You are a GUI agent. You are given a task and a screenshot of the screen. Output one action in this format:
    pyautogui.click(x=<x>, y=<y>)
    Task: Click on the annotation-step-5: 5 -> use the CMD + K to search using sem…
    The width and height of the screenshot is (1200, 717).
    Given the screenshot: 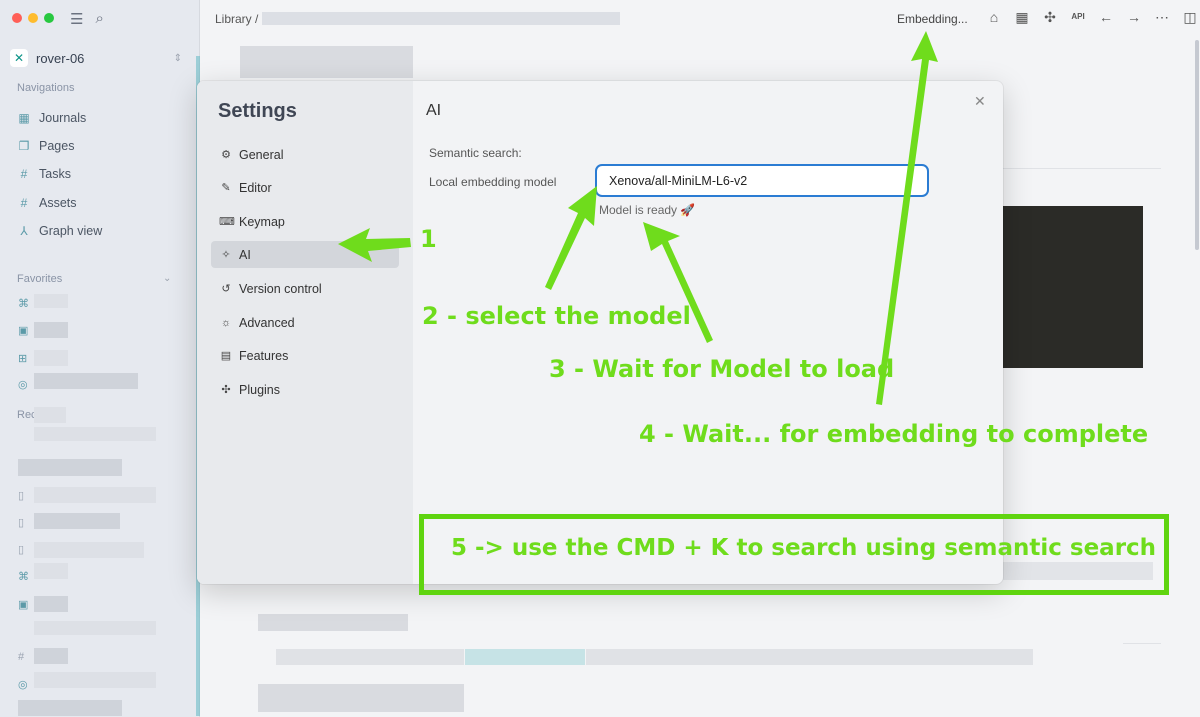 What is the action you would take?
    pyautogui.click(x=804, y=548)
    